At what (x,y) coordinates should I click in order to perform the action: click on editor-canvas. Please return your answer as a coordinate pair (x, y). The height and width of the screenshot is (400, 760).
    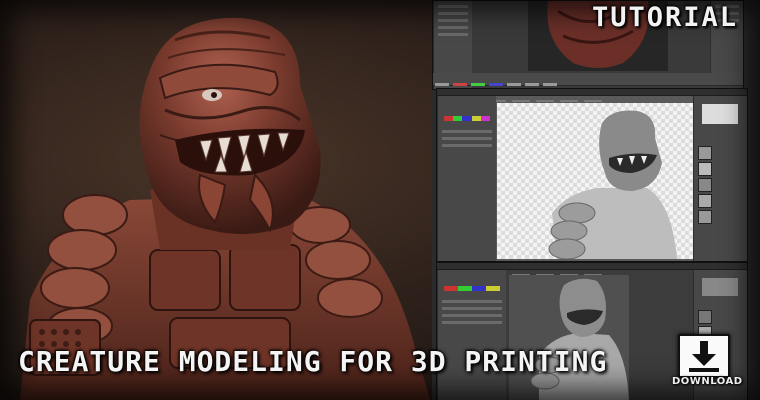
    Looking at the image, I should click on (595, 181).